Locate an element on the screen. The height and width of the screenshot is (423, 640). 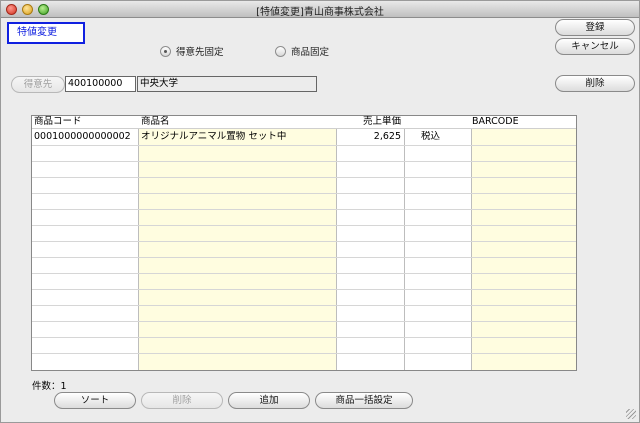
cancel-button: キャンセル is located at coordinates (595, 46).